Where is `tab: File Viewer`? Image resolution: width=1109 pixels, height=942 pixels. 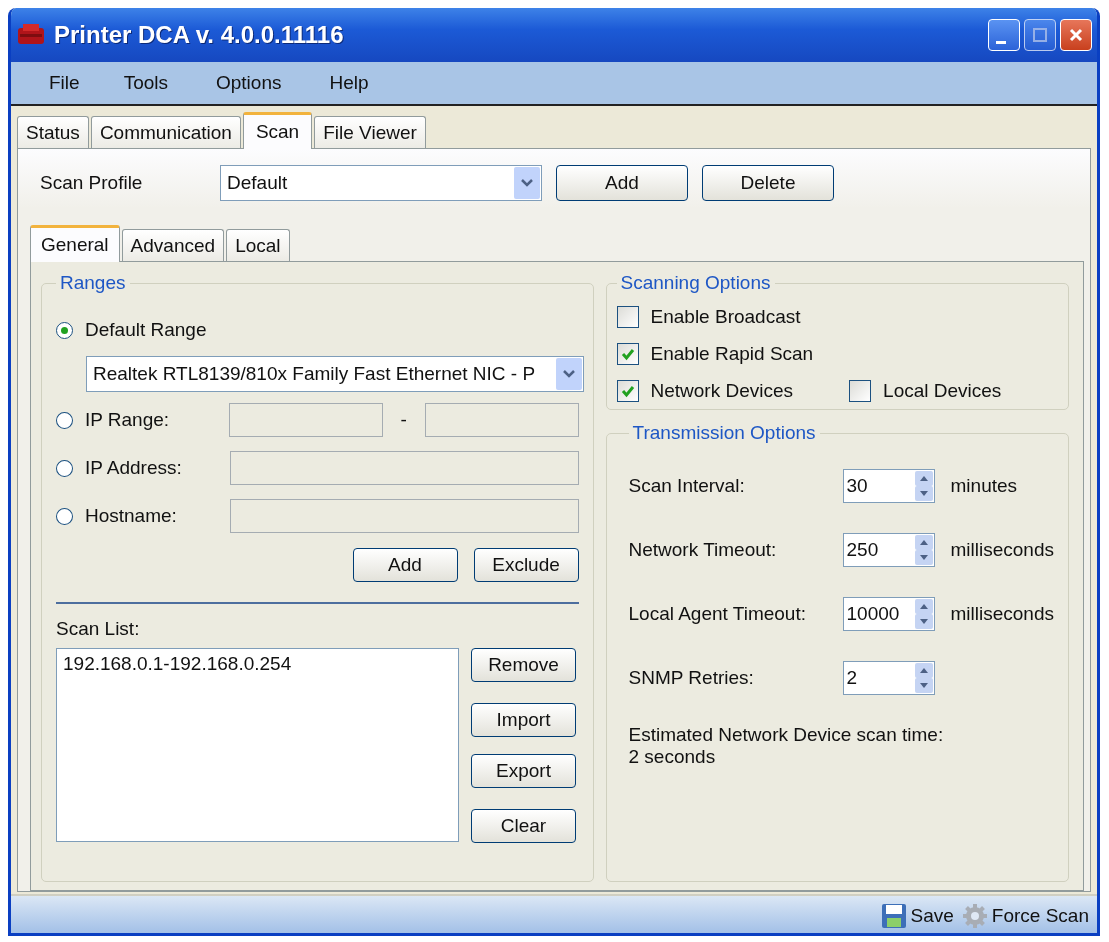
tab: File Viewer is located at coordinates (370, 132).